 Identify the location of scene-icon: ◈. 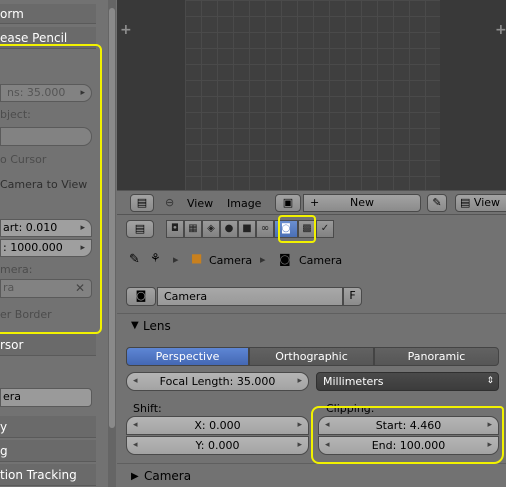
(211, 228).